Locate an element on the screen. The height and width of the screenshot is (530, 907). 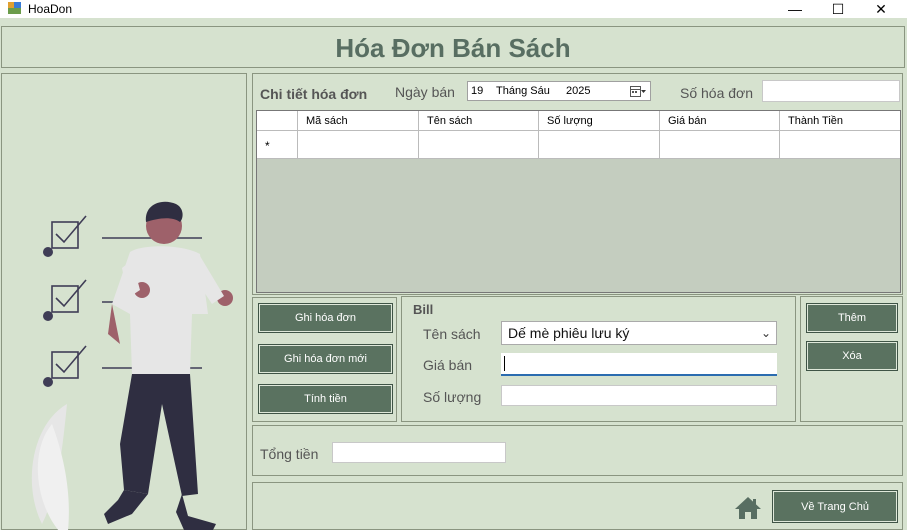
maximize-icon: ☐ is located at coordinates (838, 8).